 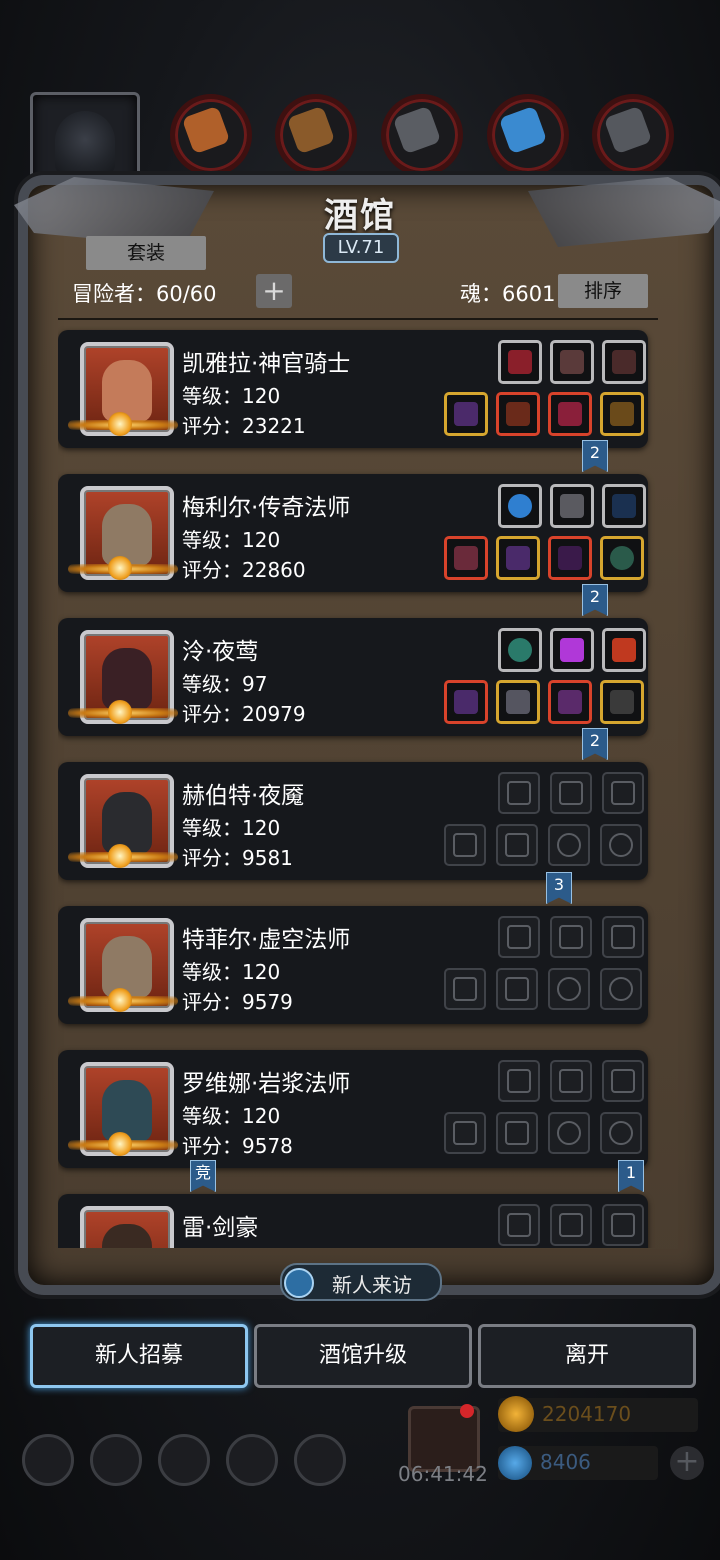 What do you see at coordinates (139, 1356) in the screenshot?
I see `recruit-button: 新人招募` at bounding box center [139, 1356].